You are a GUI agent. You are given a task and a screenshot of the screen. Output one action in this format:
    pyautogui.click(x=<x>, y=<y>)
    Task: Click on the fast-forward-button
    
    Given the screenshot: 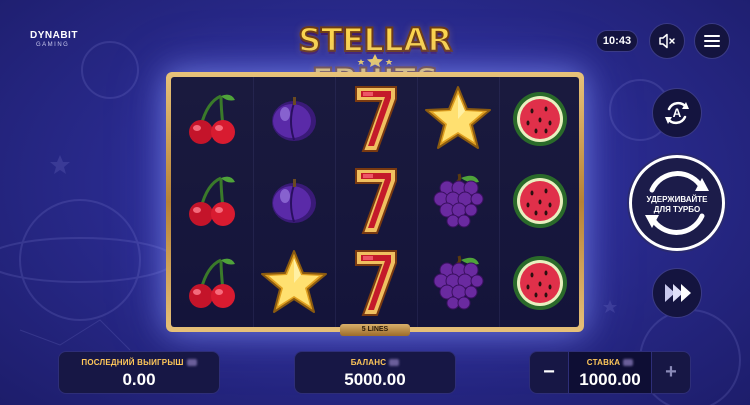 What is the action you would take?
    pyautogui.click(x=677, y=293)
    